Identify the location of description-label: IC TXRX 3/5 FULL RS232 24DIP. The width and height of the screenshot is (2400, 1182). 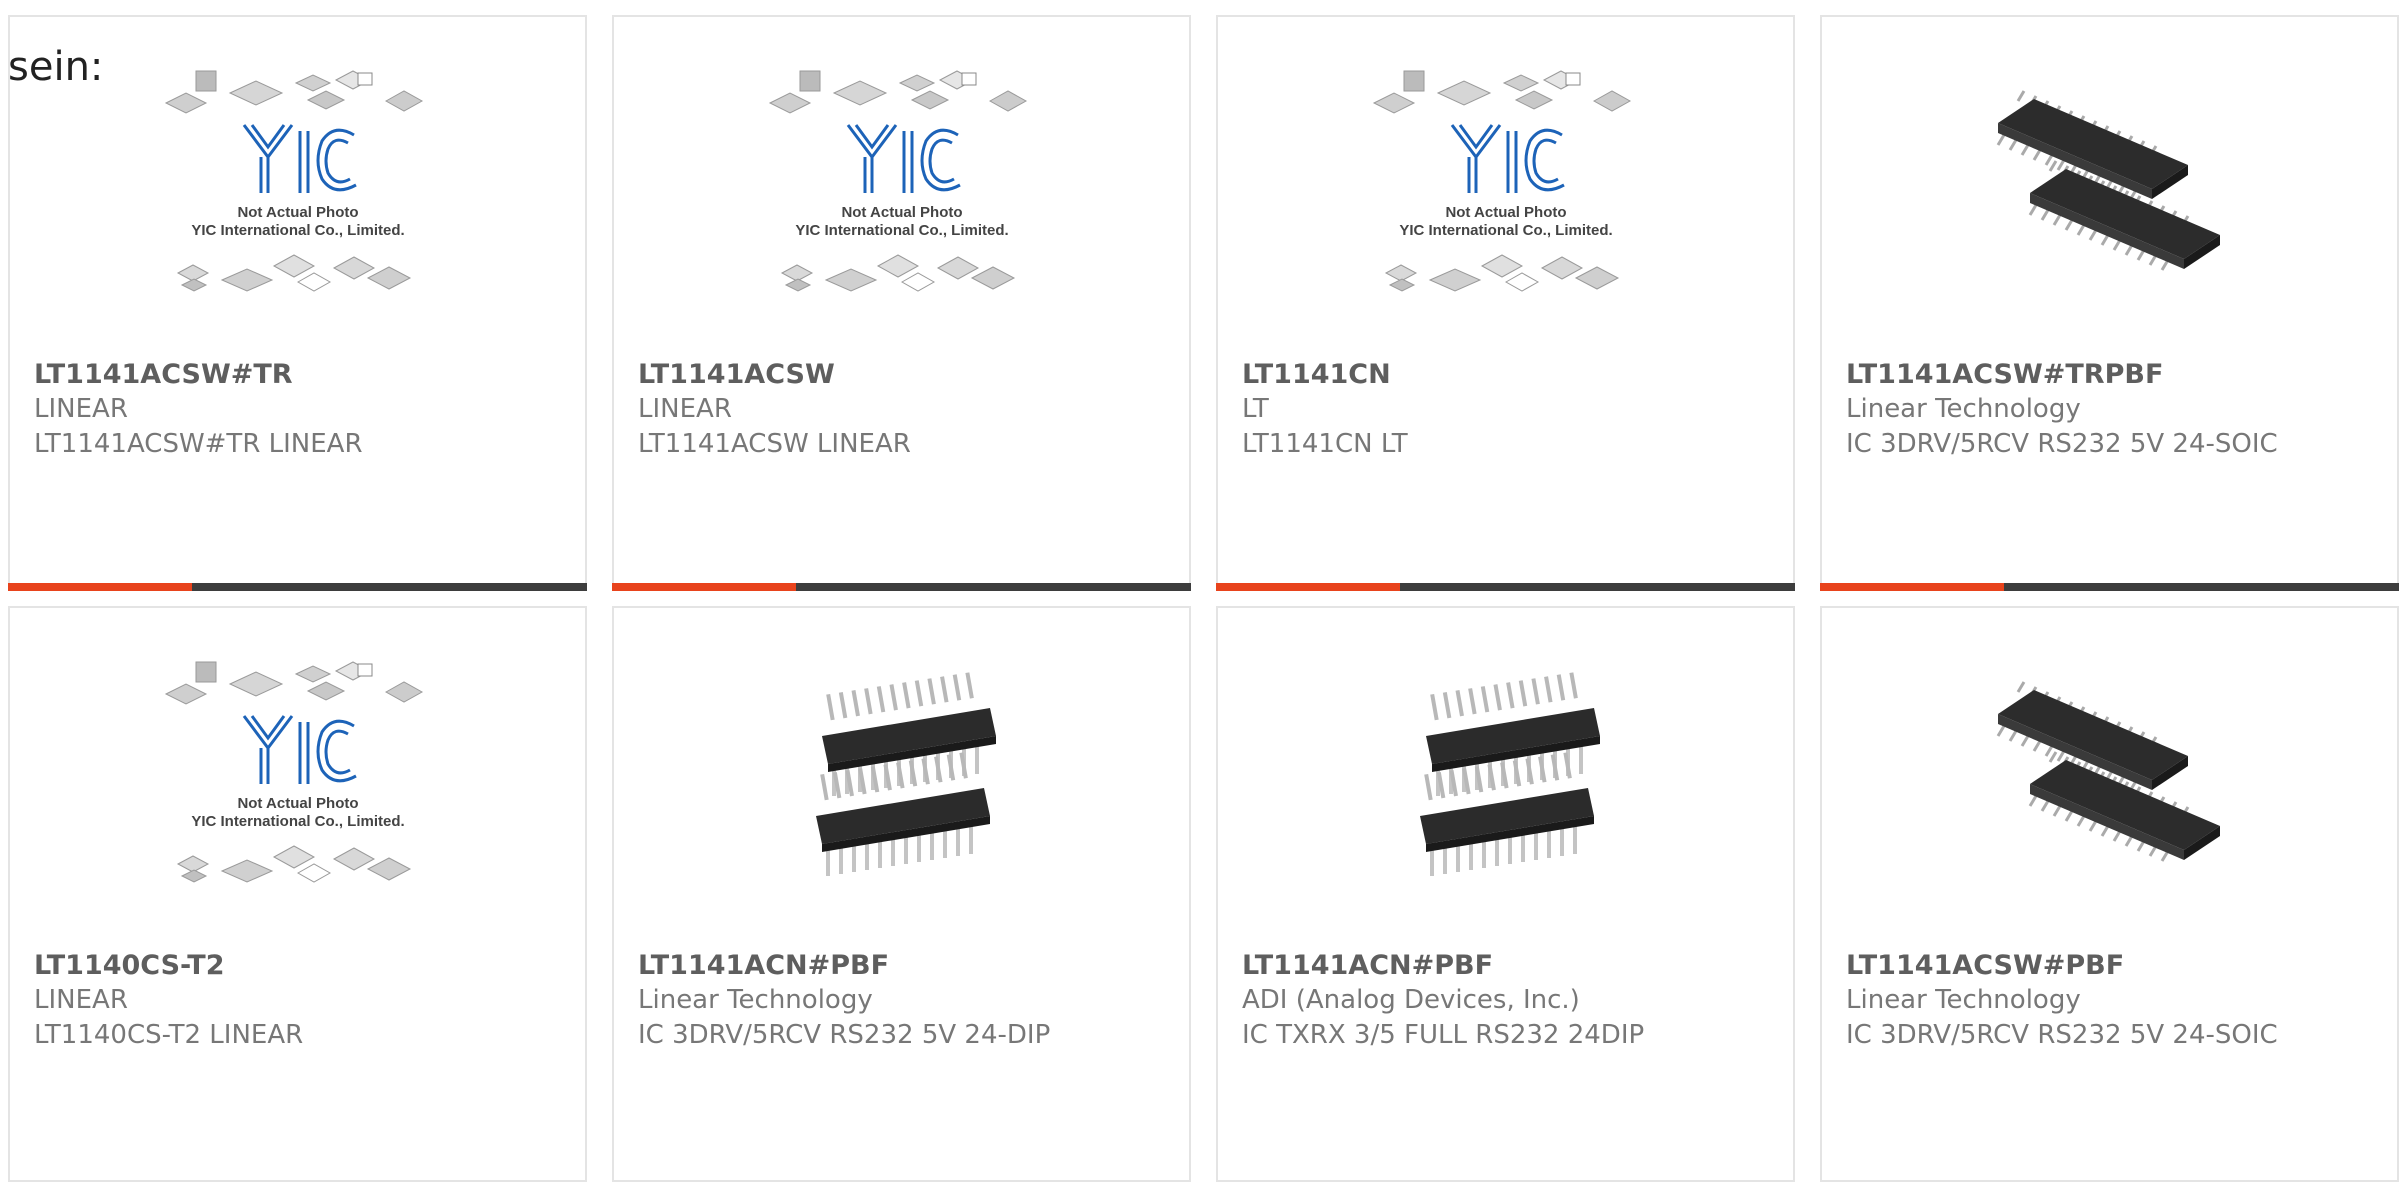
(1443, 1035).